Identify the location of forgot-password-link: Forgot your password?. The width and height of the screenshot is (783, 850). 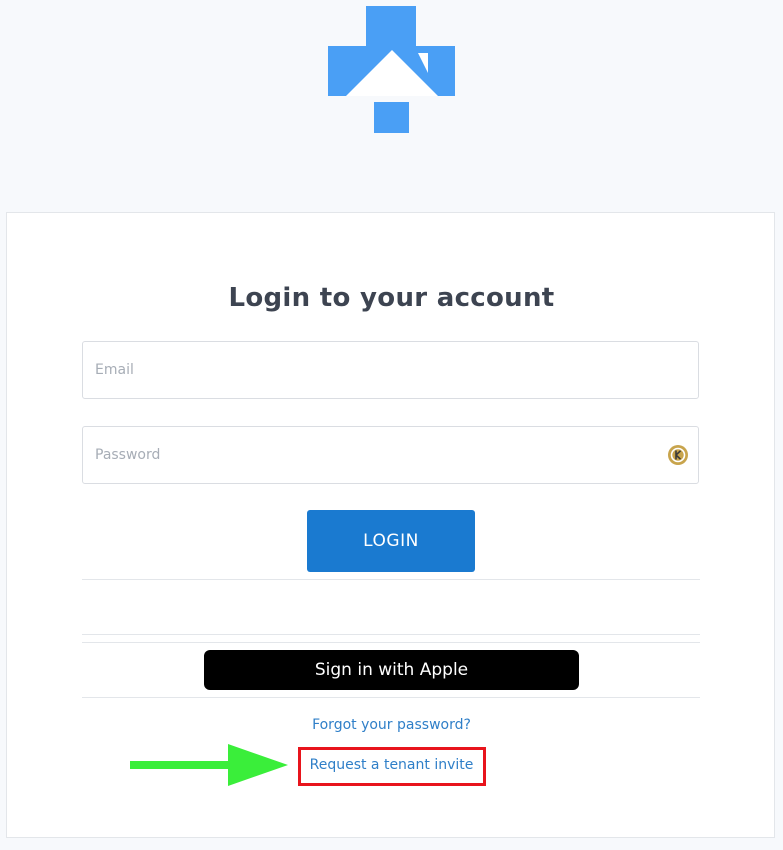
(391, 725).